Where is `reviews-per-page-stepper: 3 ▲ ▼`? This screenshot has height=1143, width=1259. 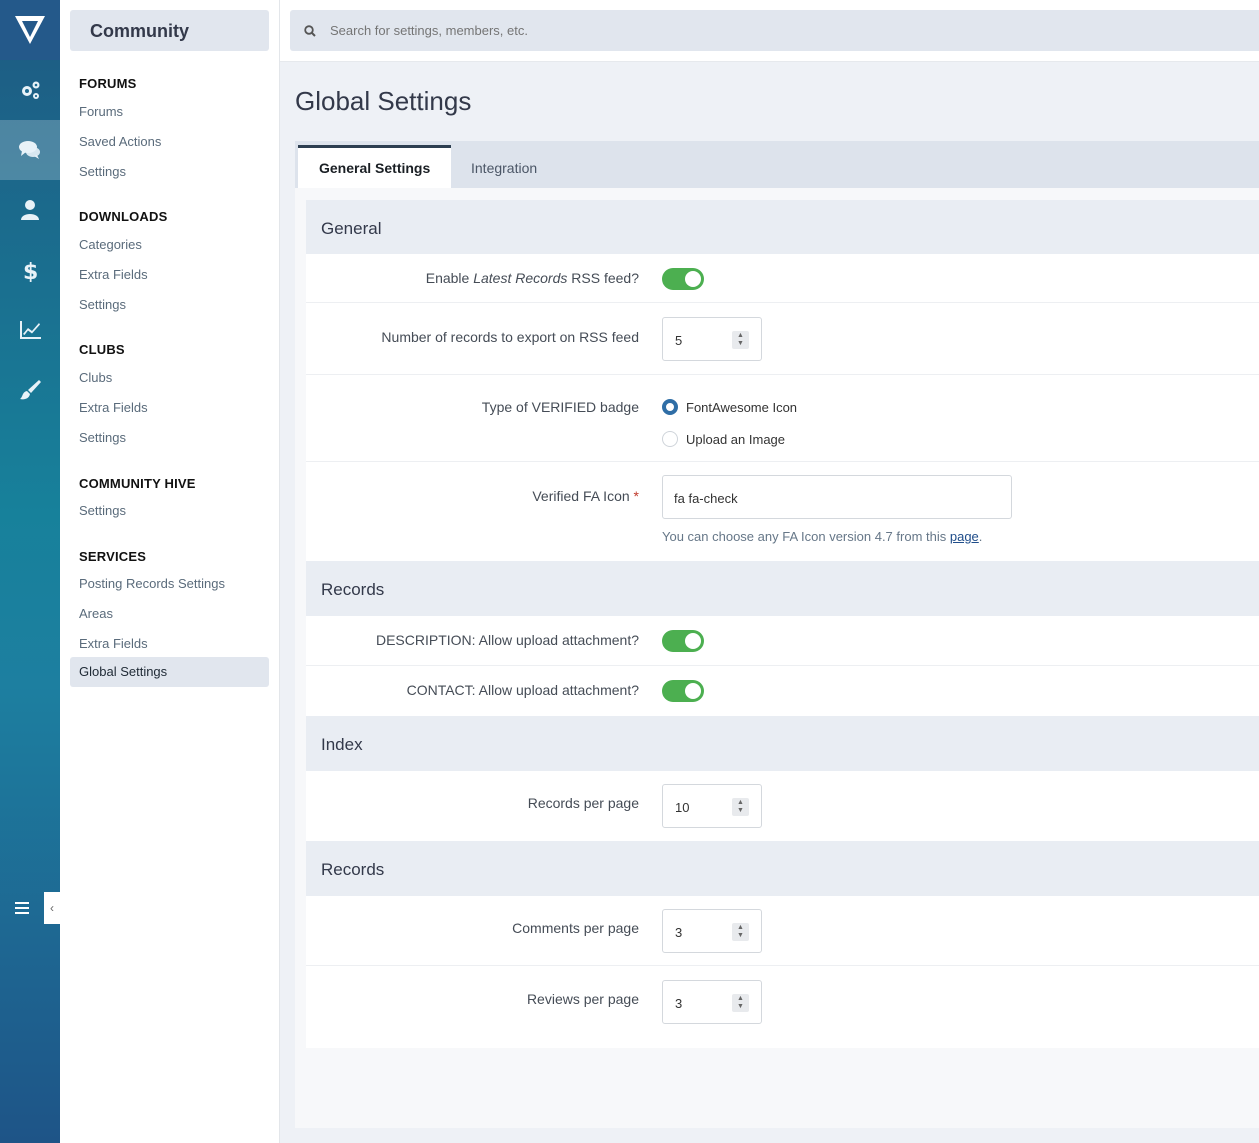 reviews-per-page-stepper: 3 ▲ ▼ is located at coordinates (712, 1002).